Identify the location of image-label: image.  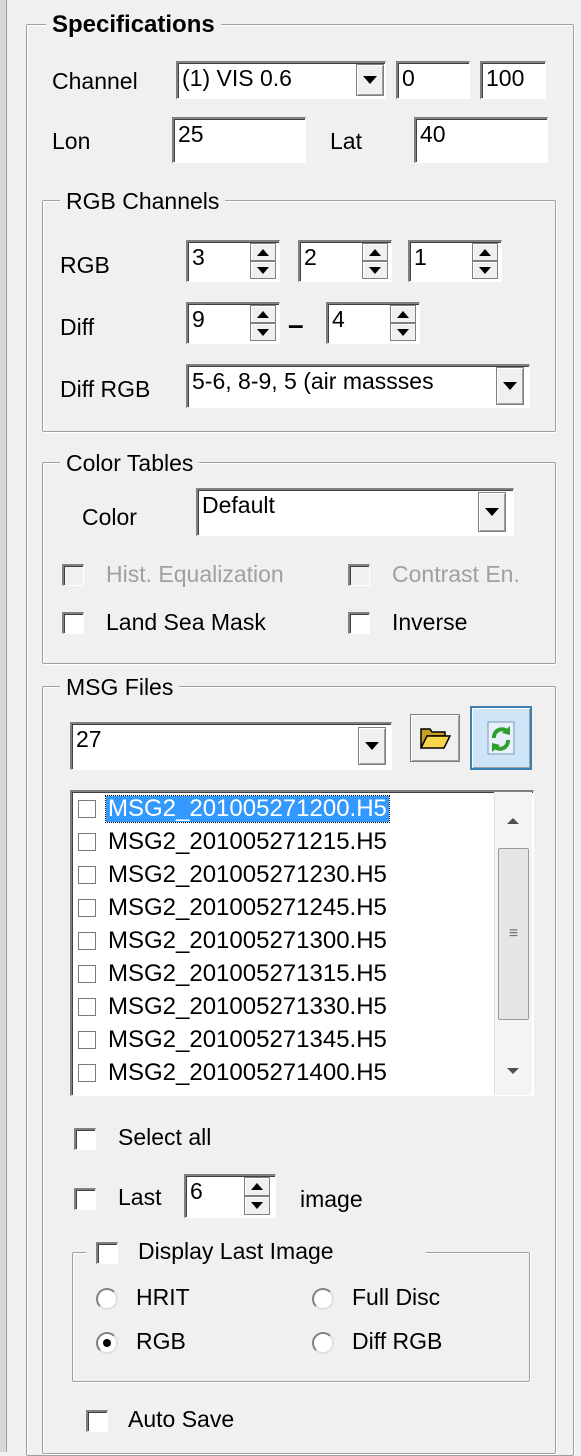
(331, 1199).